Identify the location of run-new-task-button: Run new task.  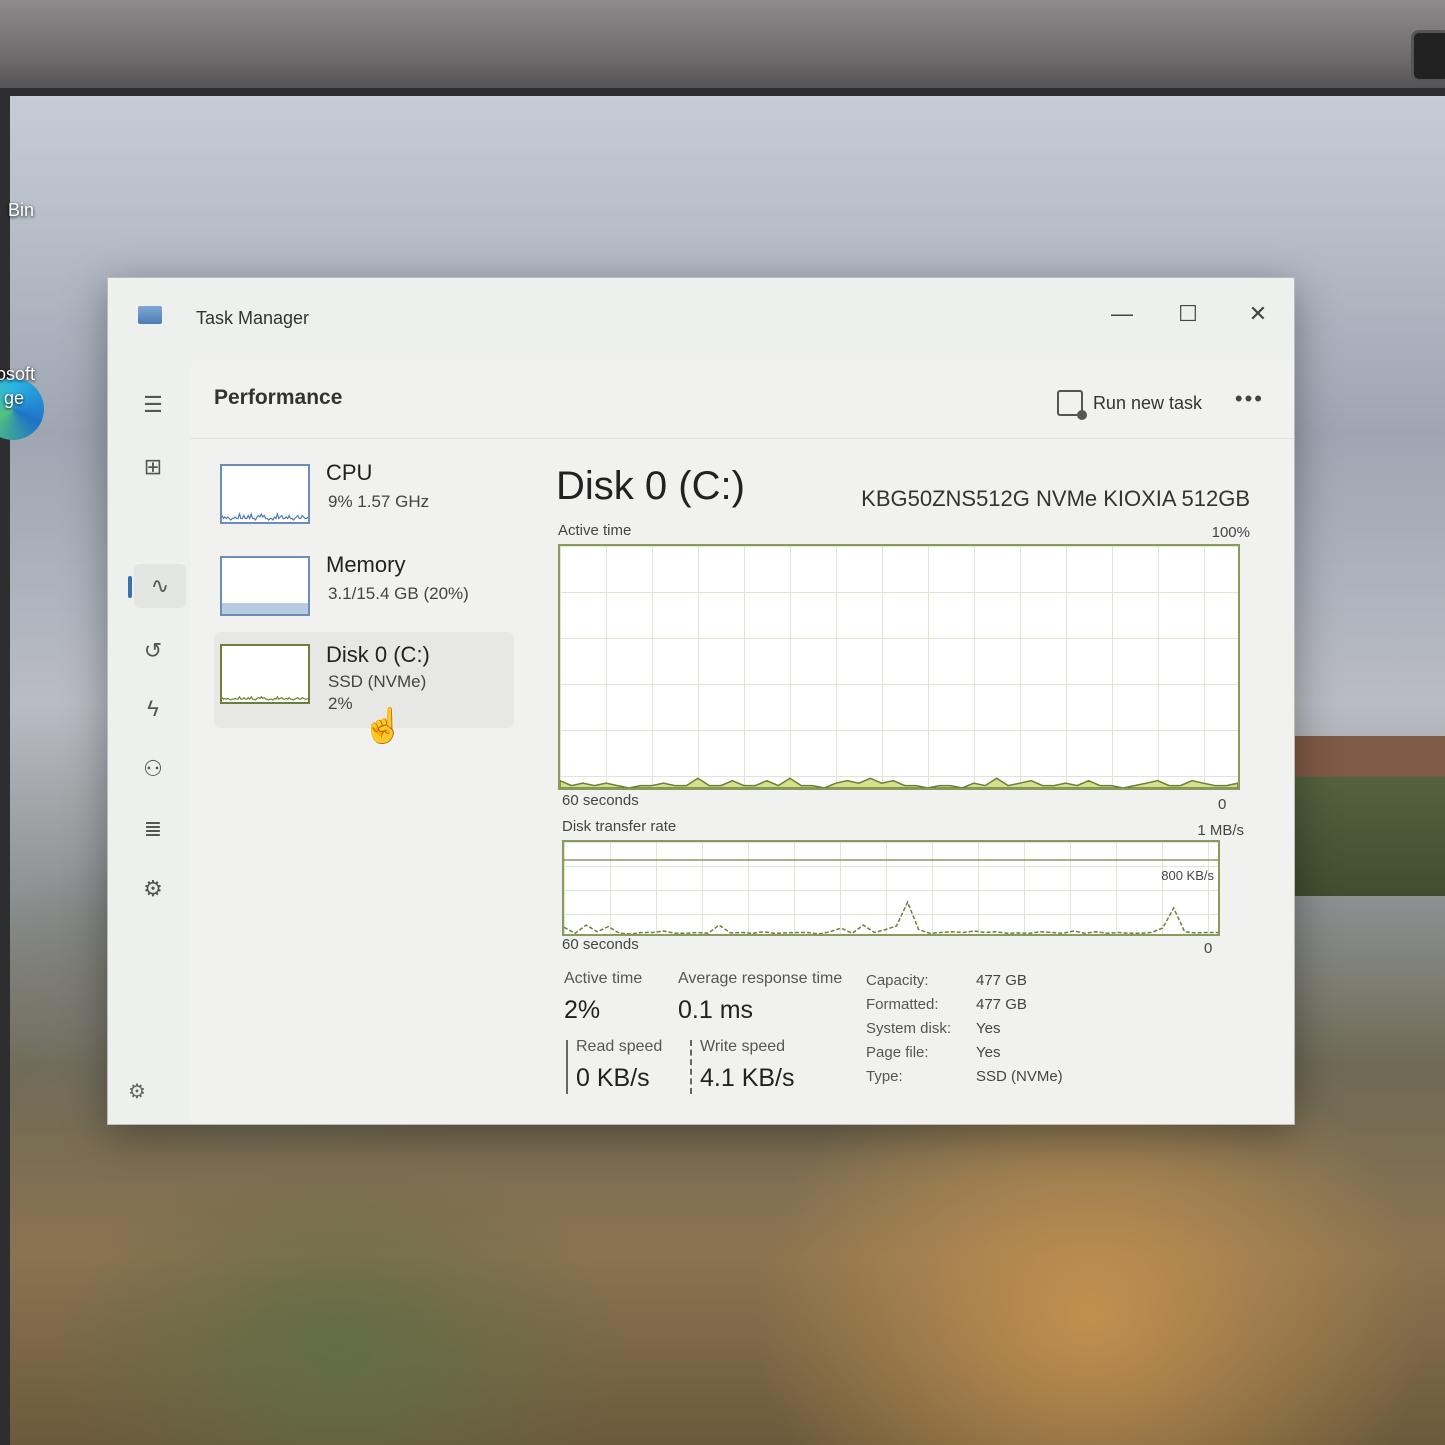
(1129, 405).